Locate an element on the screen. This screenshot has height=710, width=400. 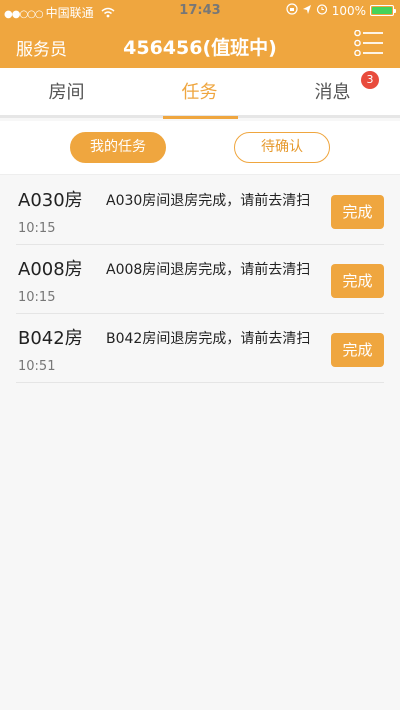
page-title: 456456(值班中) is located at coordinates (200, 48).